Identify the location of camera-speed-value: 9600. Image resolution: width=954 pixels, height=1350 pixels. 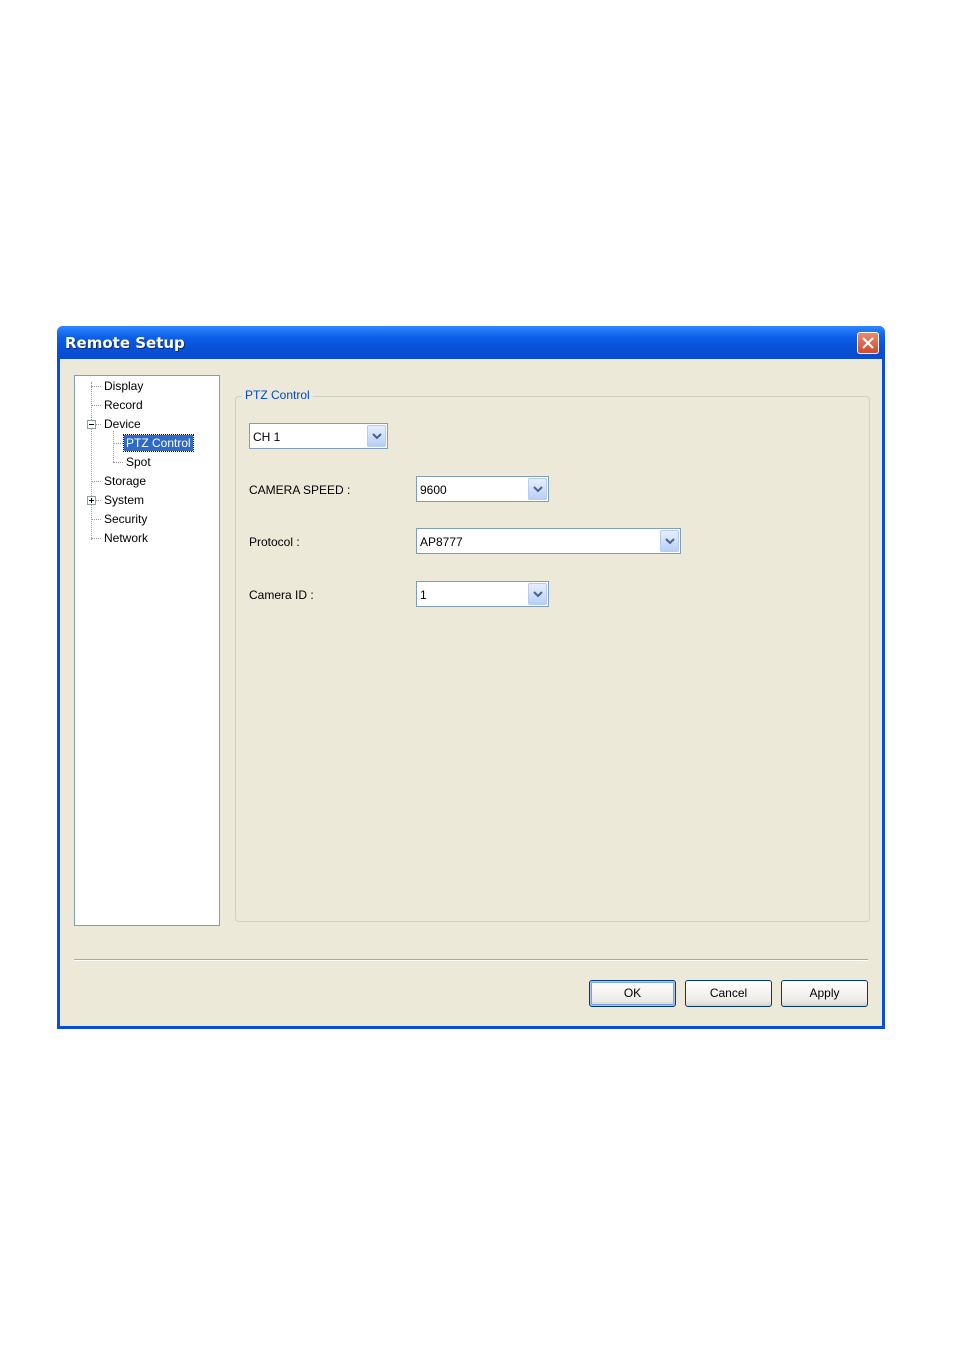
(433, 490).